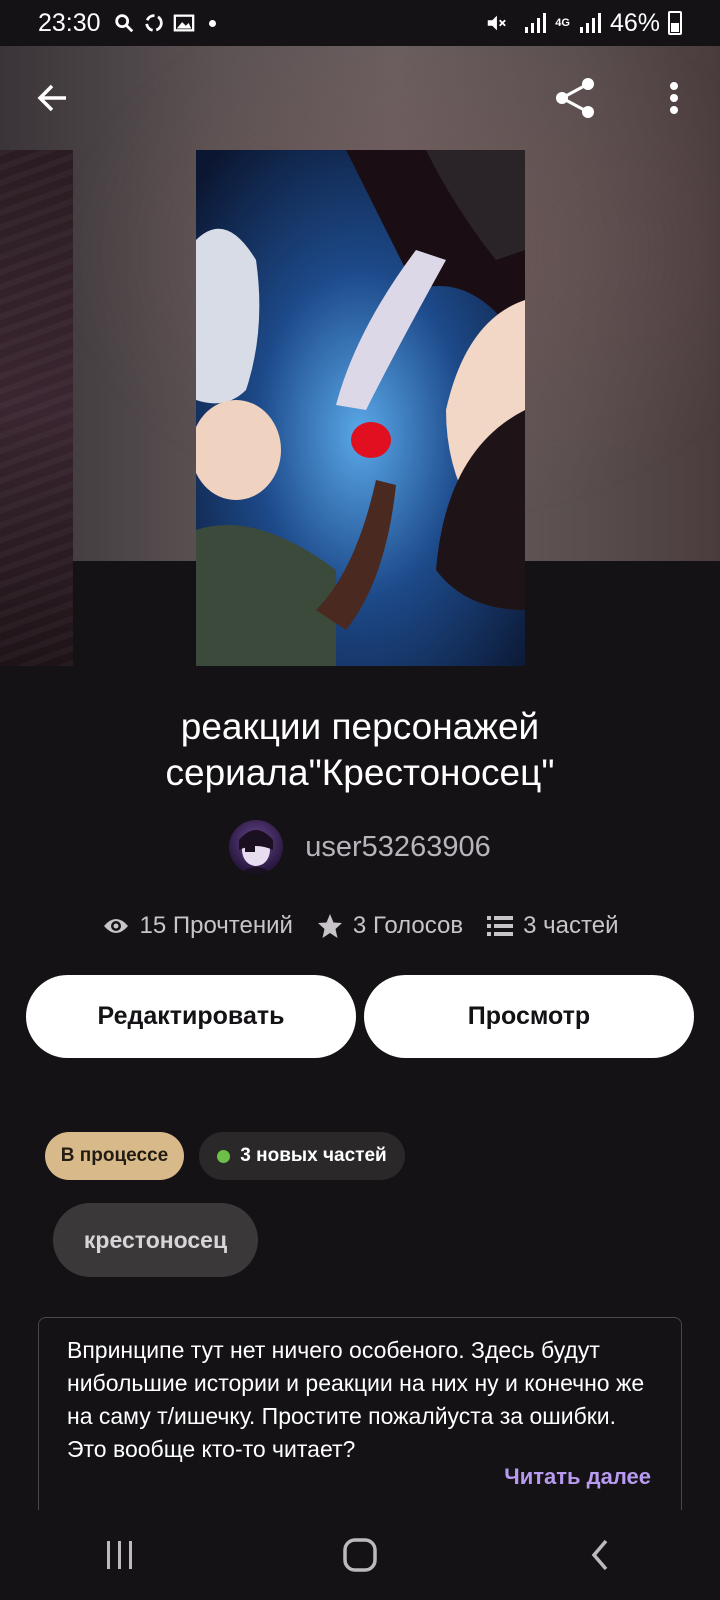 Image resolution: width=720 pixels, height=1600 pixels. What do you see at coordinates (153, 23) in the screenshot?
I see `sync-icon` at bounding box center [153, 23].